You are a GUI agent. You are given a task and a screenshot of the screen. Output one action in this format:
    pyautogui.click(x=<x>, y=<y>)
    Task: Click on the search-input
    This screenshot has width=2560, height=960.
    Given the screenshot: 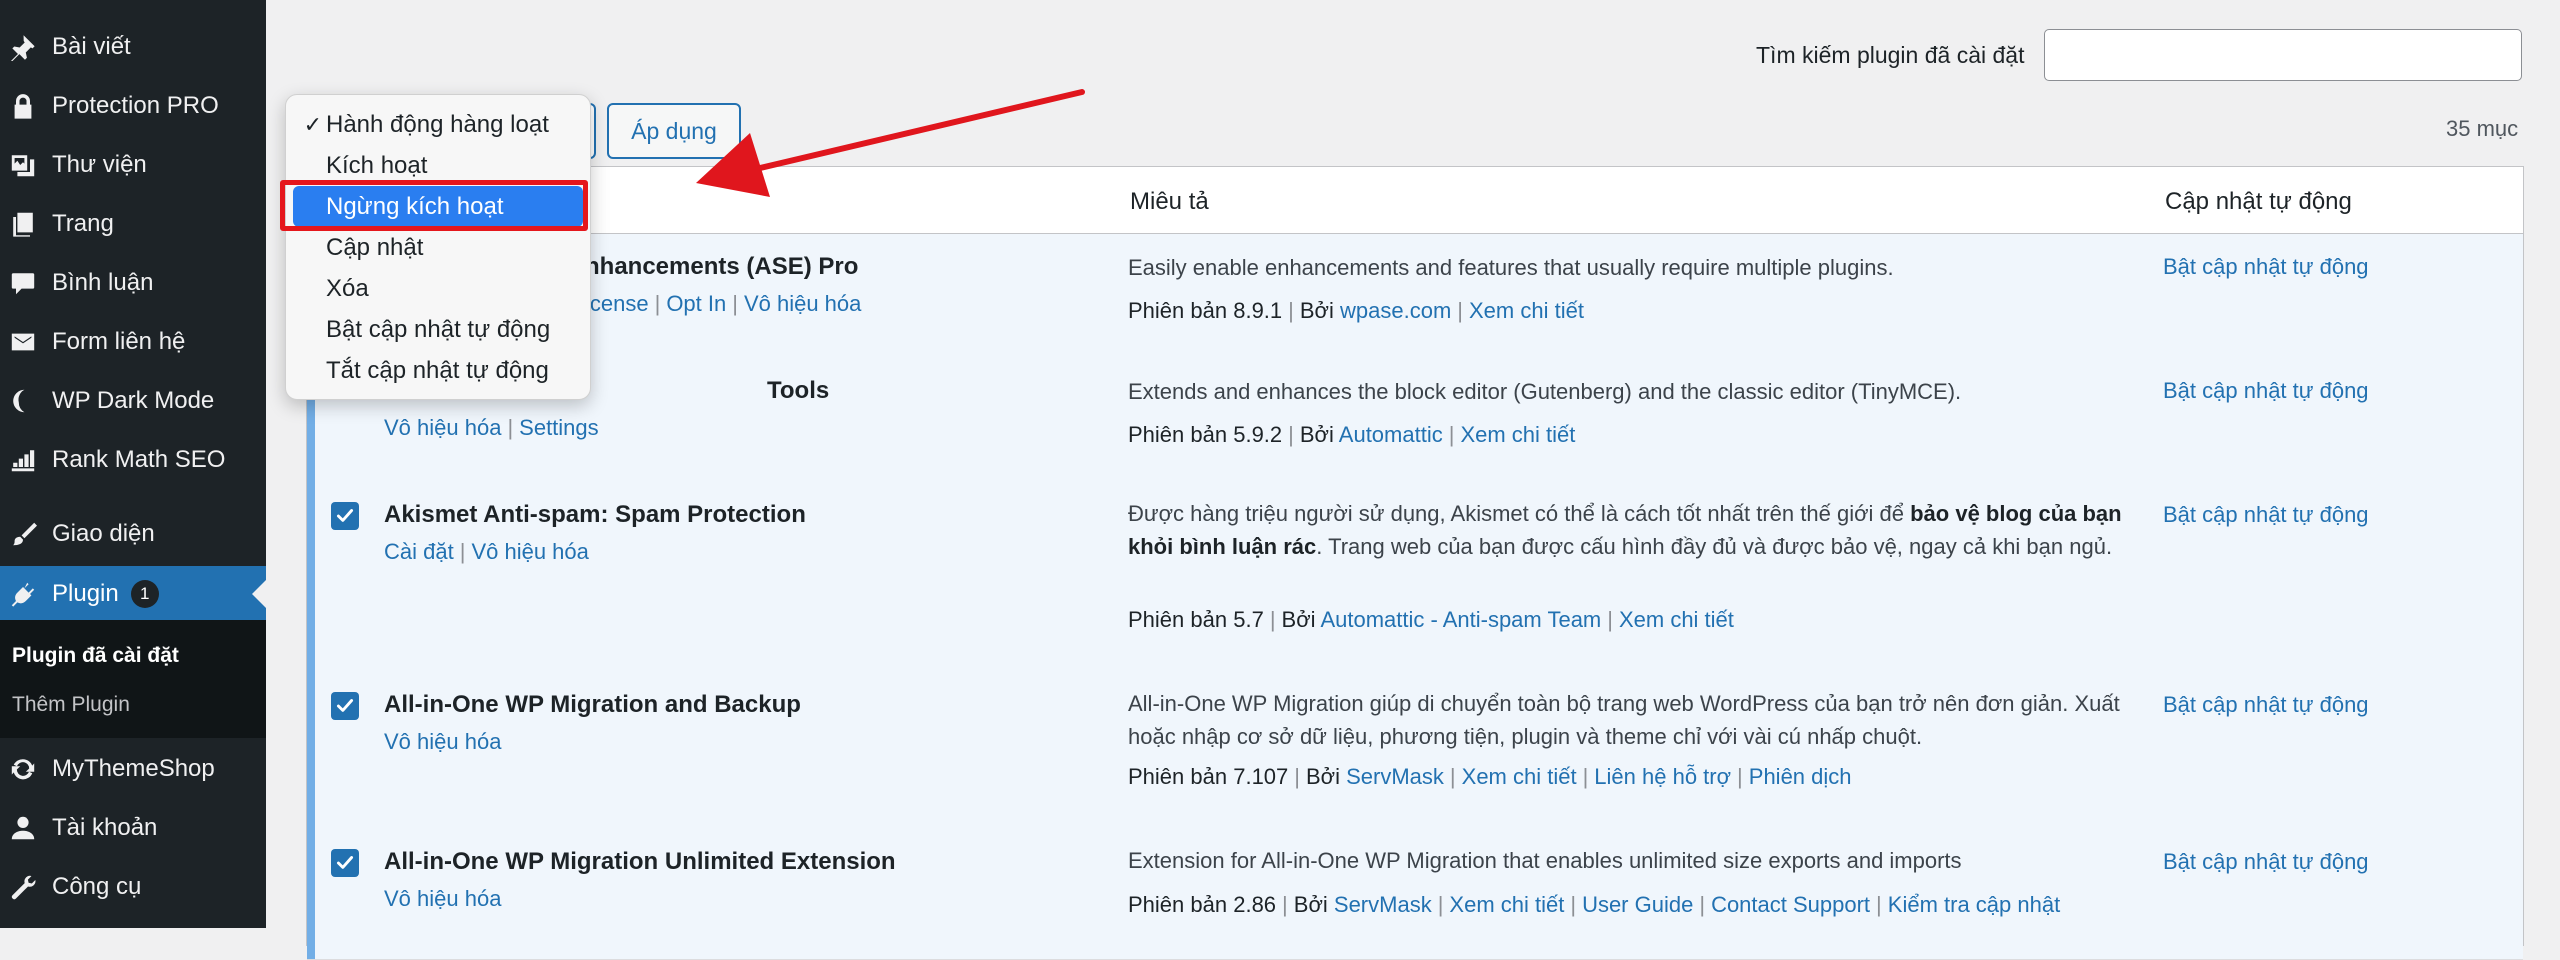 What is the action you would take?
    pyautogui.click(x=2283, y=55)
    